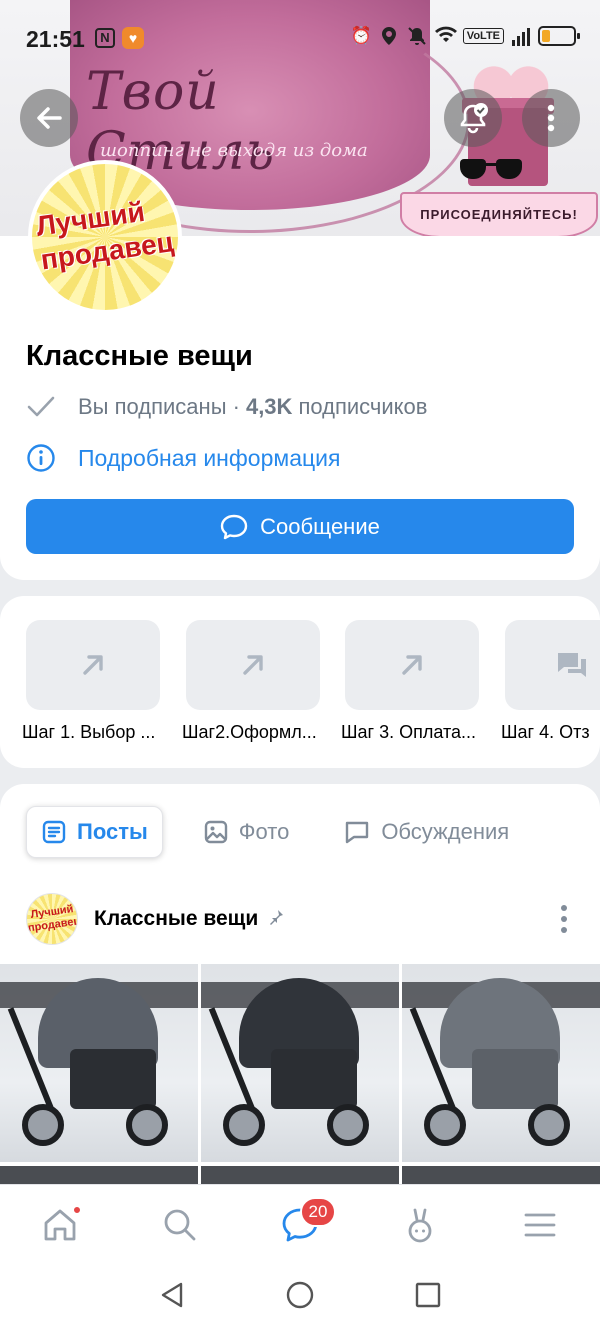 This screenshot has width=600, height=1325. What do you see at coordinates (159, 406) in the screenshot?
I see `subscribed-label: Вы подписаны ·` at bounding box center [159, 406].